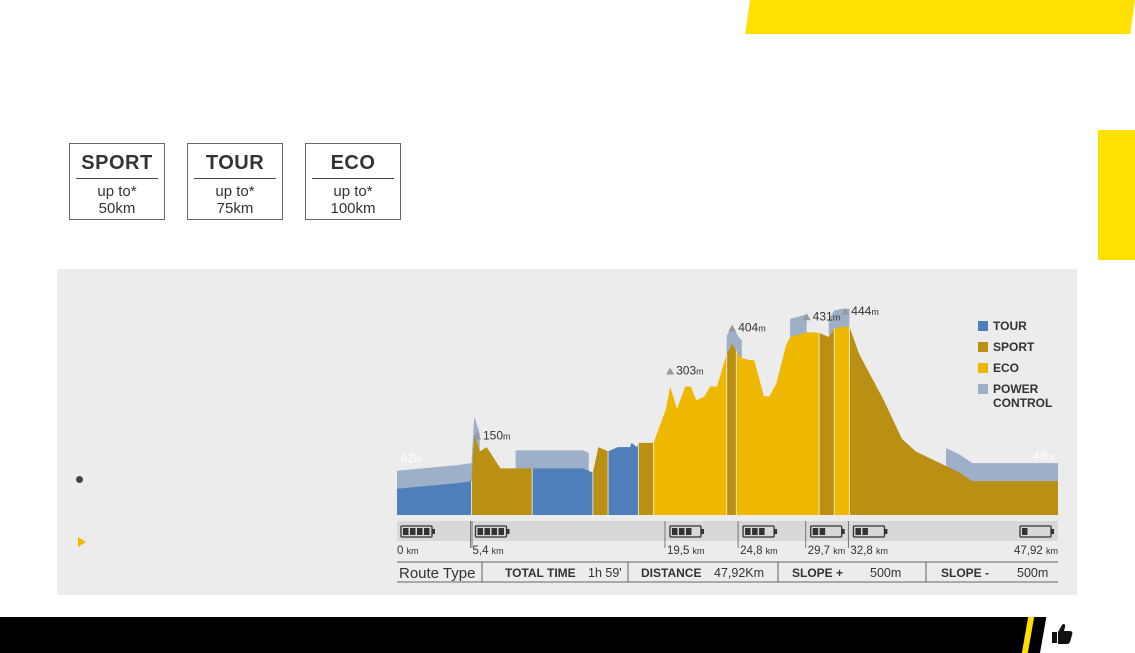 Image resolution: width=1135 pixels, height=653 pixels. What do you see at coordinates (965, 573) in the screenshot?
I see `route-cell-label: SLOPE -` at bounding box center [965, 573].